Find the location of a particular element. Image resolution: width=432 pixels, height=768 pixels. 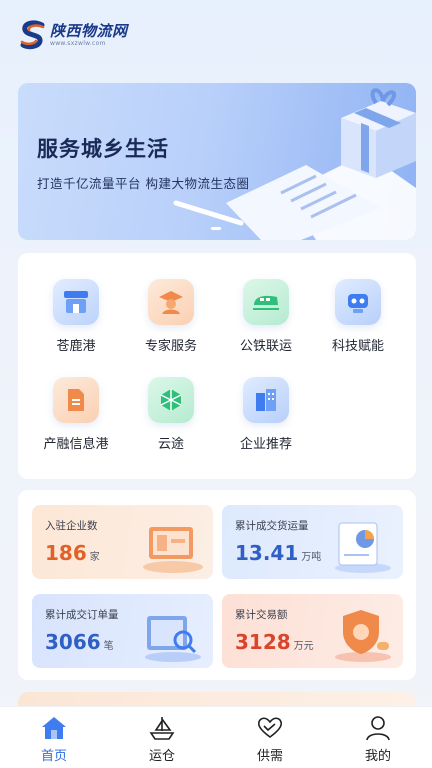

tab-shipping: 运仓 is located at coordinates (162, 737).